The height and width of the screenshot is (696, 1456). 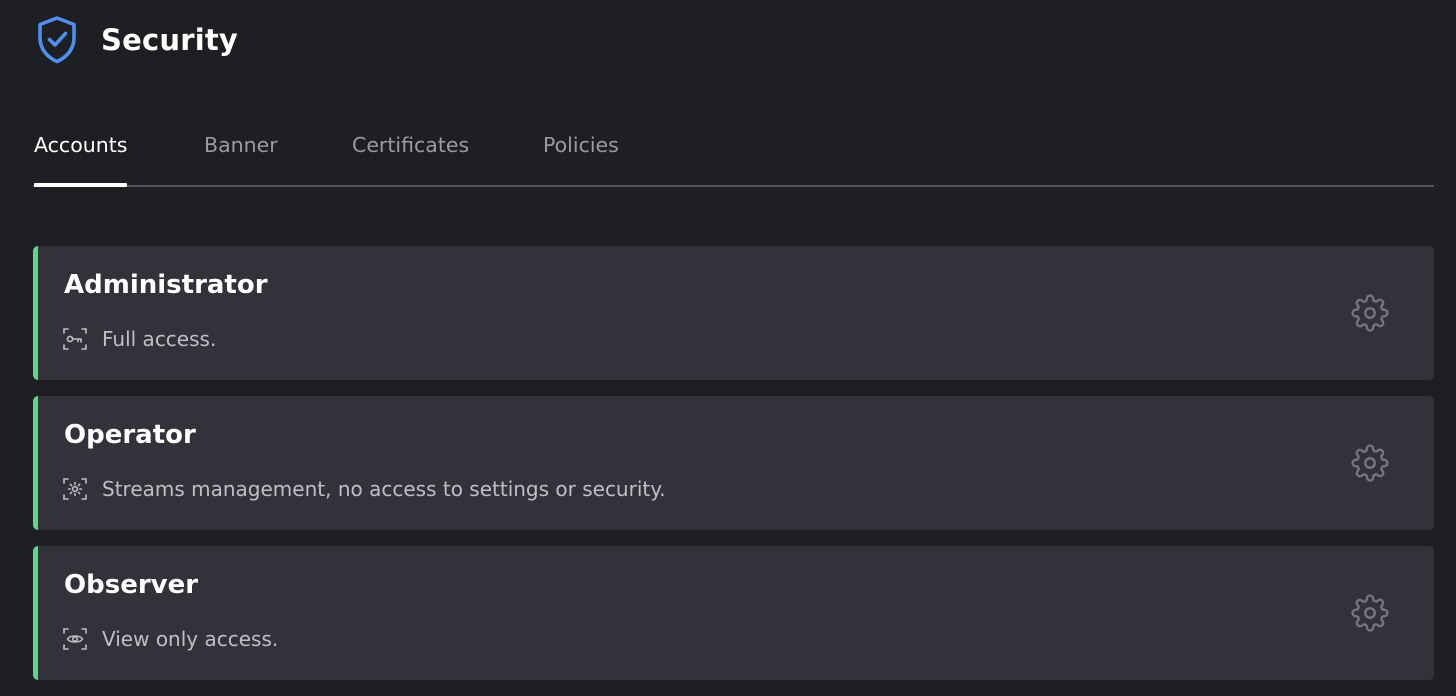 I want to click on shield-check-icon, so click(x=57, y=40).